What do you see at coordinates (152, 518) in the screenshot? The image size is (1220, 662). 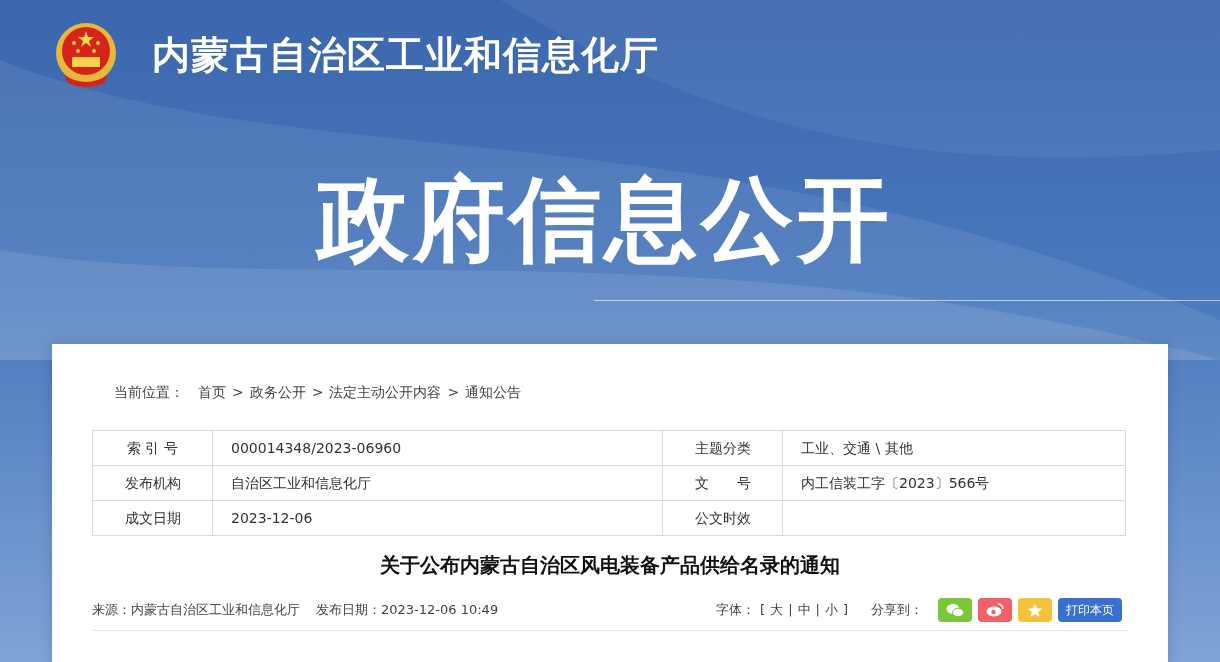 I see `field-label-cell: 成文日期` at bounding box center [152, 518].